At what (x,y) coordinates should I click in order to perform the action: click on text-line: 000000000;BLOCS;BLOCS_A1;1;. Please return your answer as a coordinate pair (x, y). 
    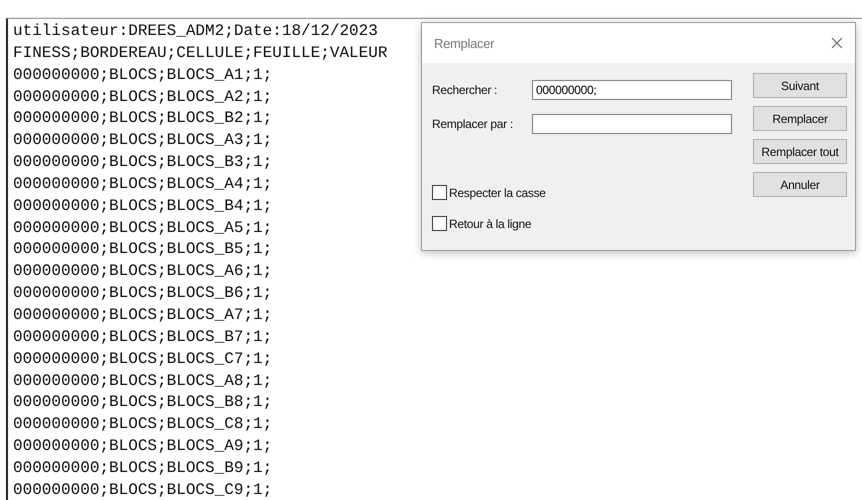
    Looking at the image, I should click on (142, 75).